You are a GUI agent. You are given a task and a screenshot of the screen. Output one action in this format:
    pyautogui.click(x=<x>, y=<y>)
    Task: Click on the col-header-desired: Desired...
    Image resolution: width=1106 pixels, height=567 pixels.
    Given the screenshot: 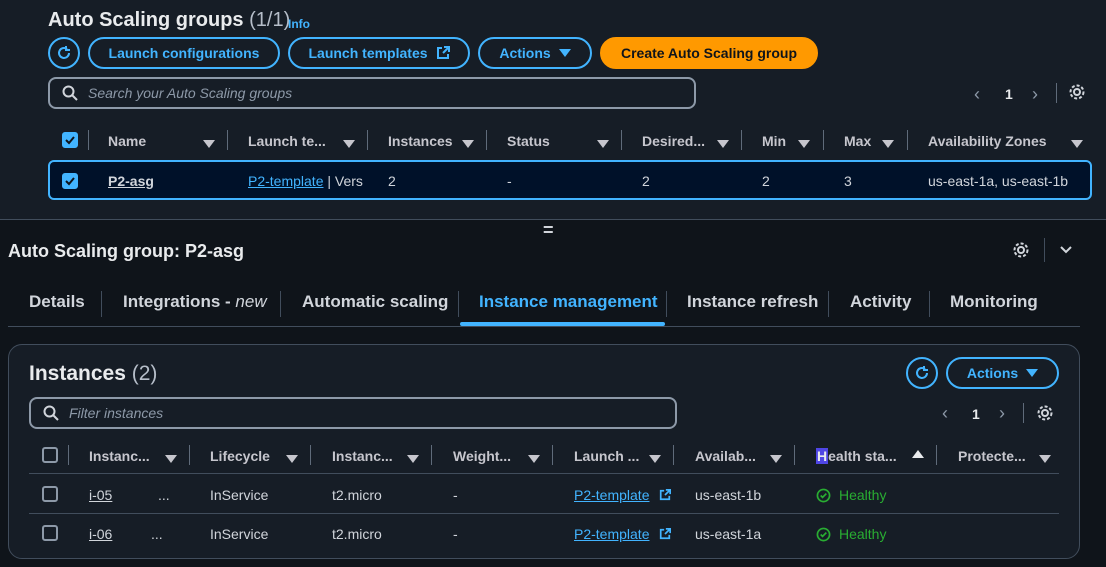 What is the action you would take?
    pyautogui.click(x=673, y=141)
    